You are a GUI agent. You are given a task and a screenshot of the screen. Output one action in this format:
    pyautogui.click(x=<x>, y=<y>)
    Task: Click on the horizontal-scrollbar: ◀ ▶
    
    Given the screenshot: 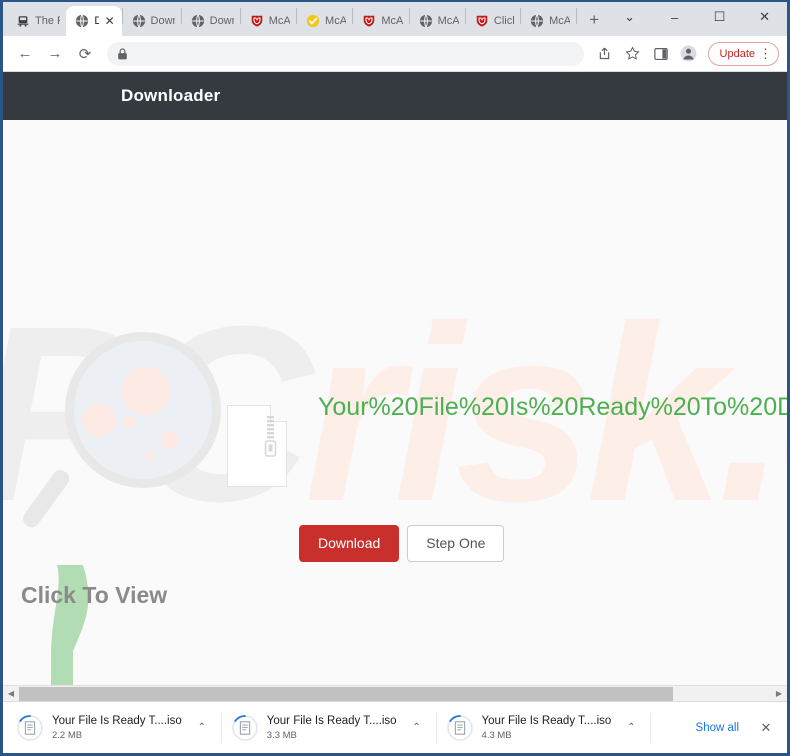 What is the action you would take?
    pyautogui.click(x=395, y=693)
    